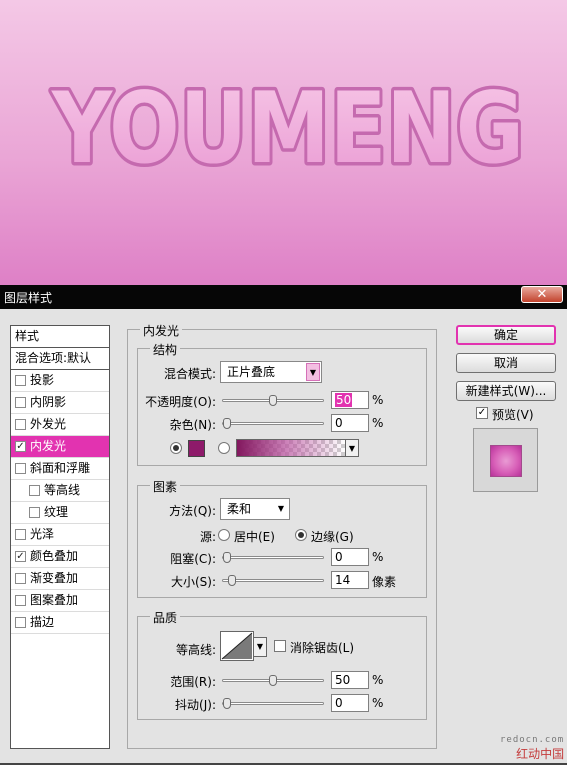  Describe the element at coordinates (343, 580) in the screenshot. I see `size-value: 14` at that location.